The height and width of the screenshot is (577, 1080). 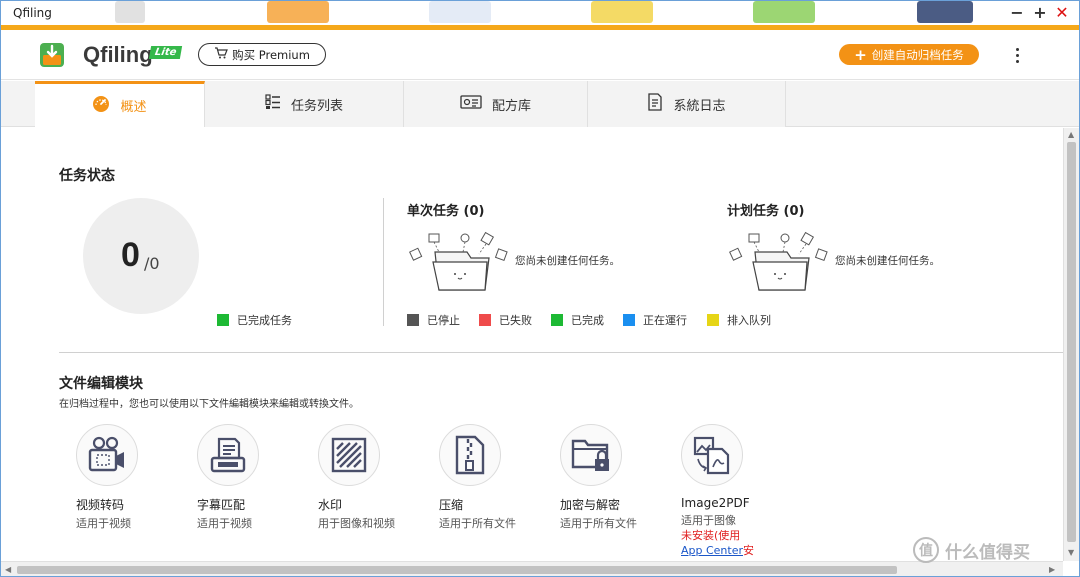 What do you see at coordinates (120, 104) in the screenshot?
I see `tab-overview: 概述` at bounding box center [120, 104].